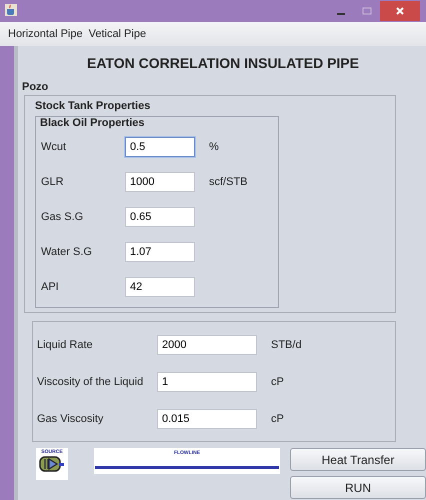  What do you see at coordinates (117, 34) in the screenshot?
I see `menu-item: Vetical Pipe` at bounding box center [117, 34].